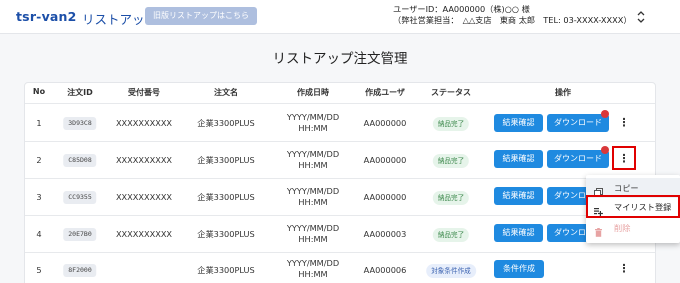 The width and height of the screenshot is (680, 283). I want to click on created-user: AA000003, so click(385, 234).